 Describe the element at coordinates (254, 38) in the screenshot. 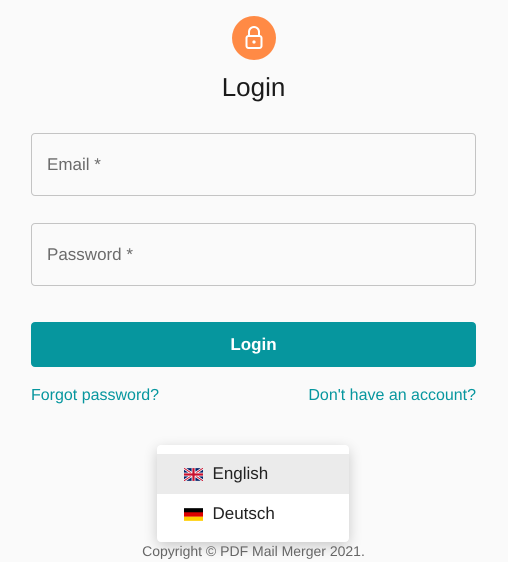

I see `lock-icon` at that location.